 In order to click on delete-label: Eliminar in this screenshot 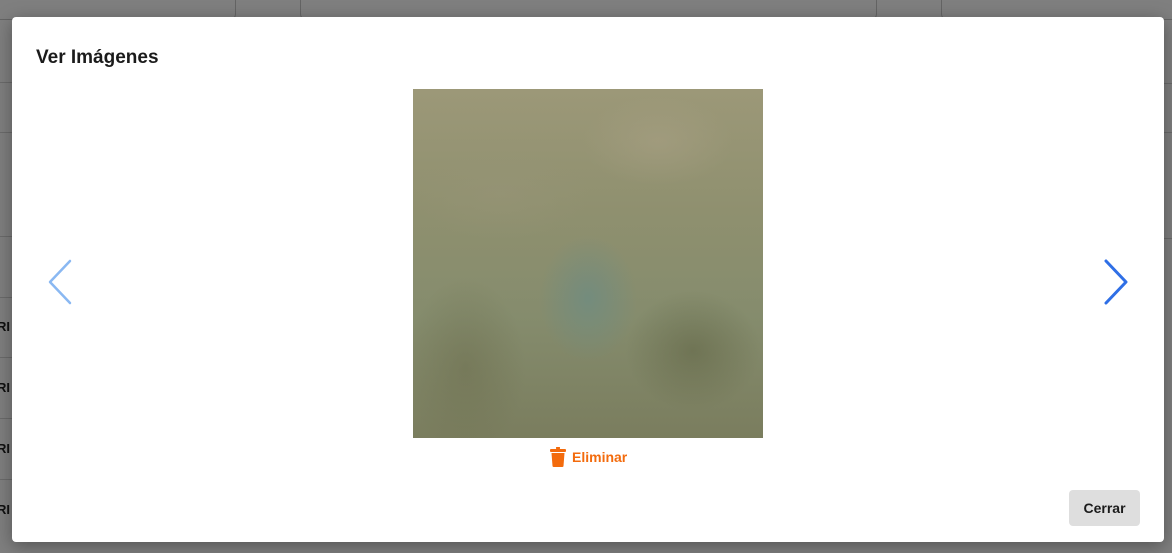, I will do `click(600, 457)`.